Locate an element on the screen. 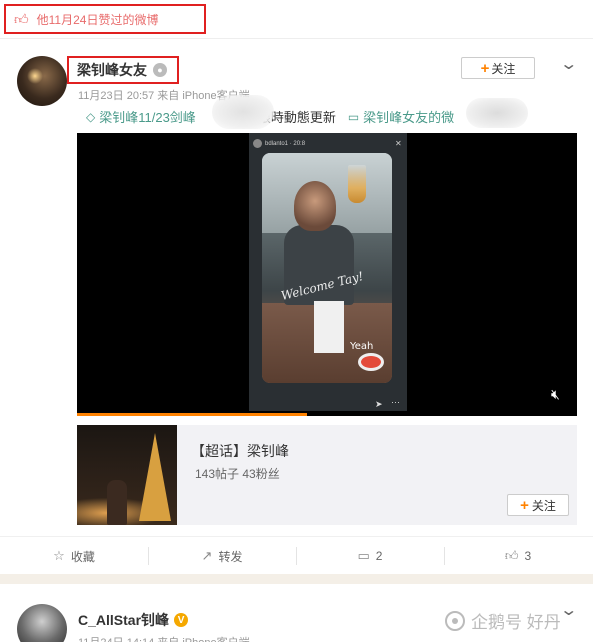  watermark: 企鹅号 好丹 is located at coordinates (503, 620).